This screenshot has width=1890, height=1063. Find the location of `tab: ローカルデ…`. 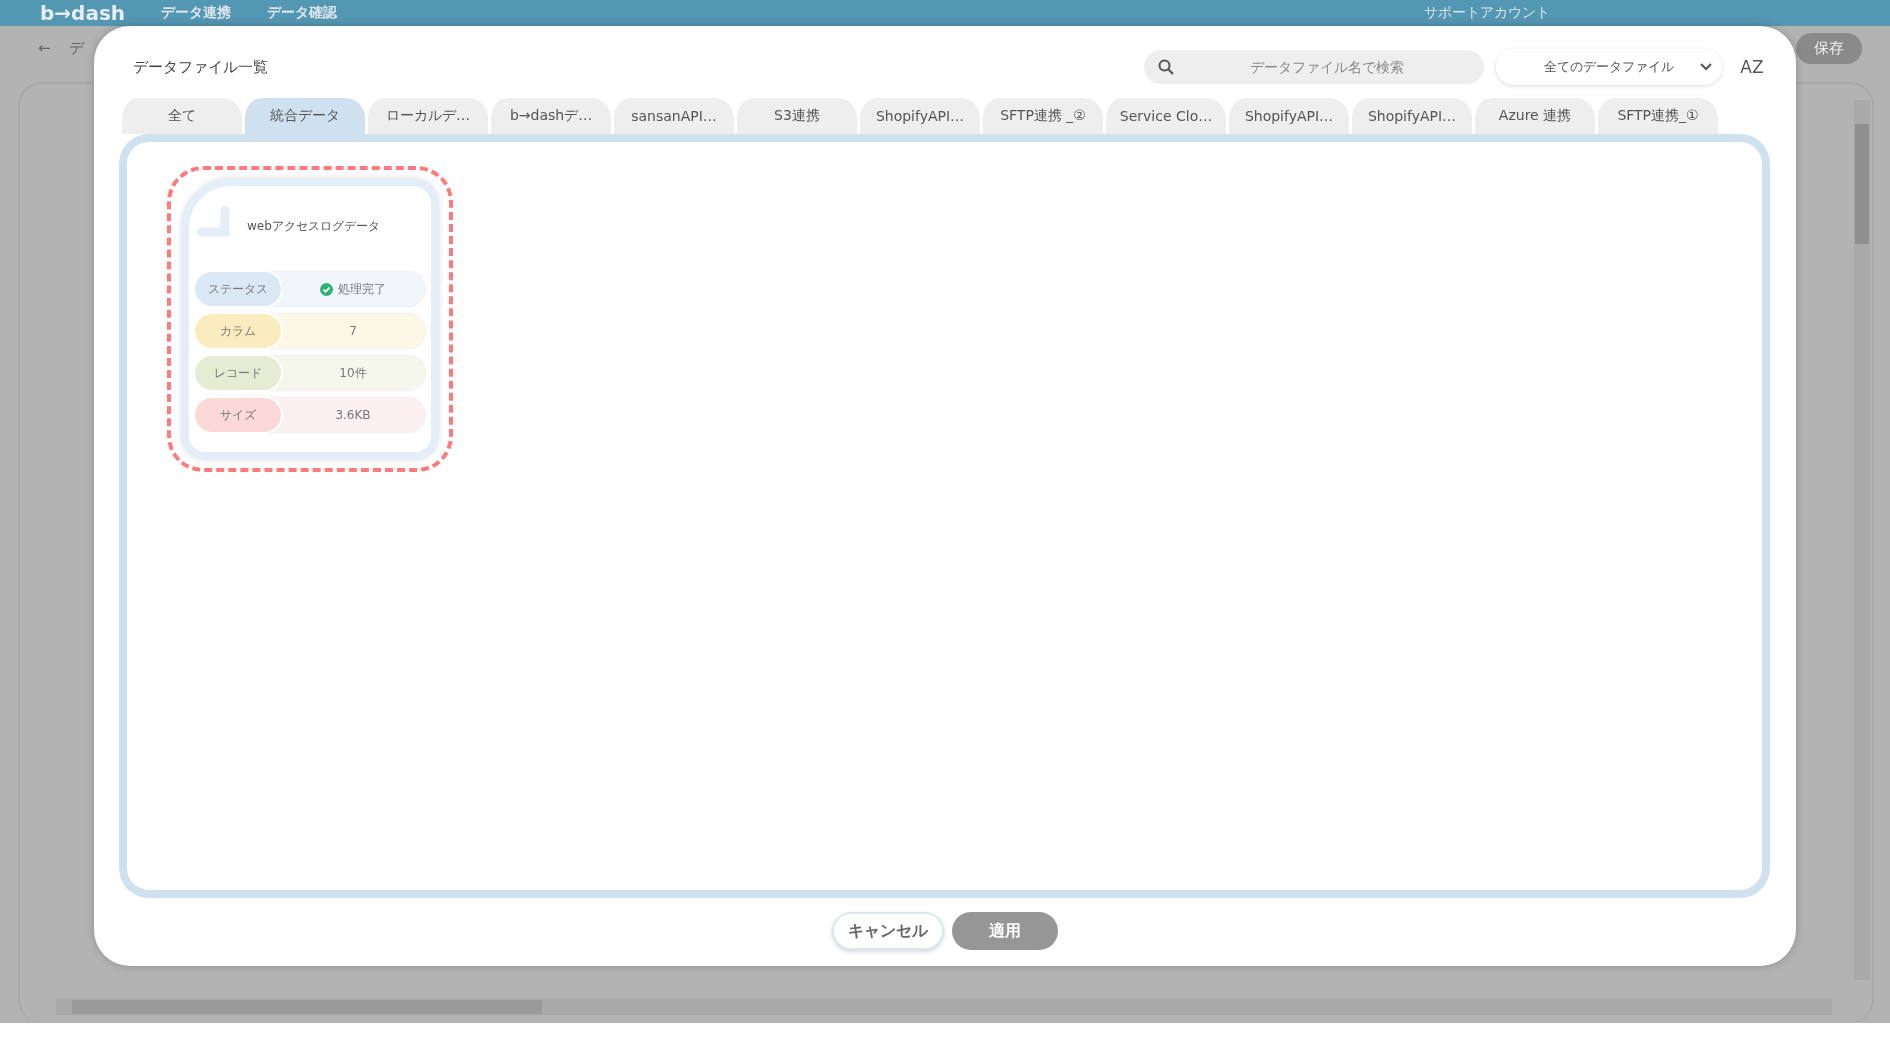

tab: ローカルデ… is located at coordinates (426, 116).